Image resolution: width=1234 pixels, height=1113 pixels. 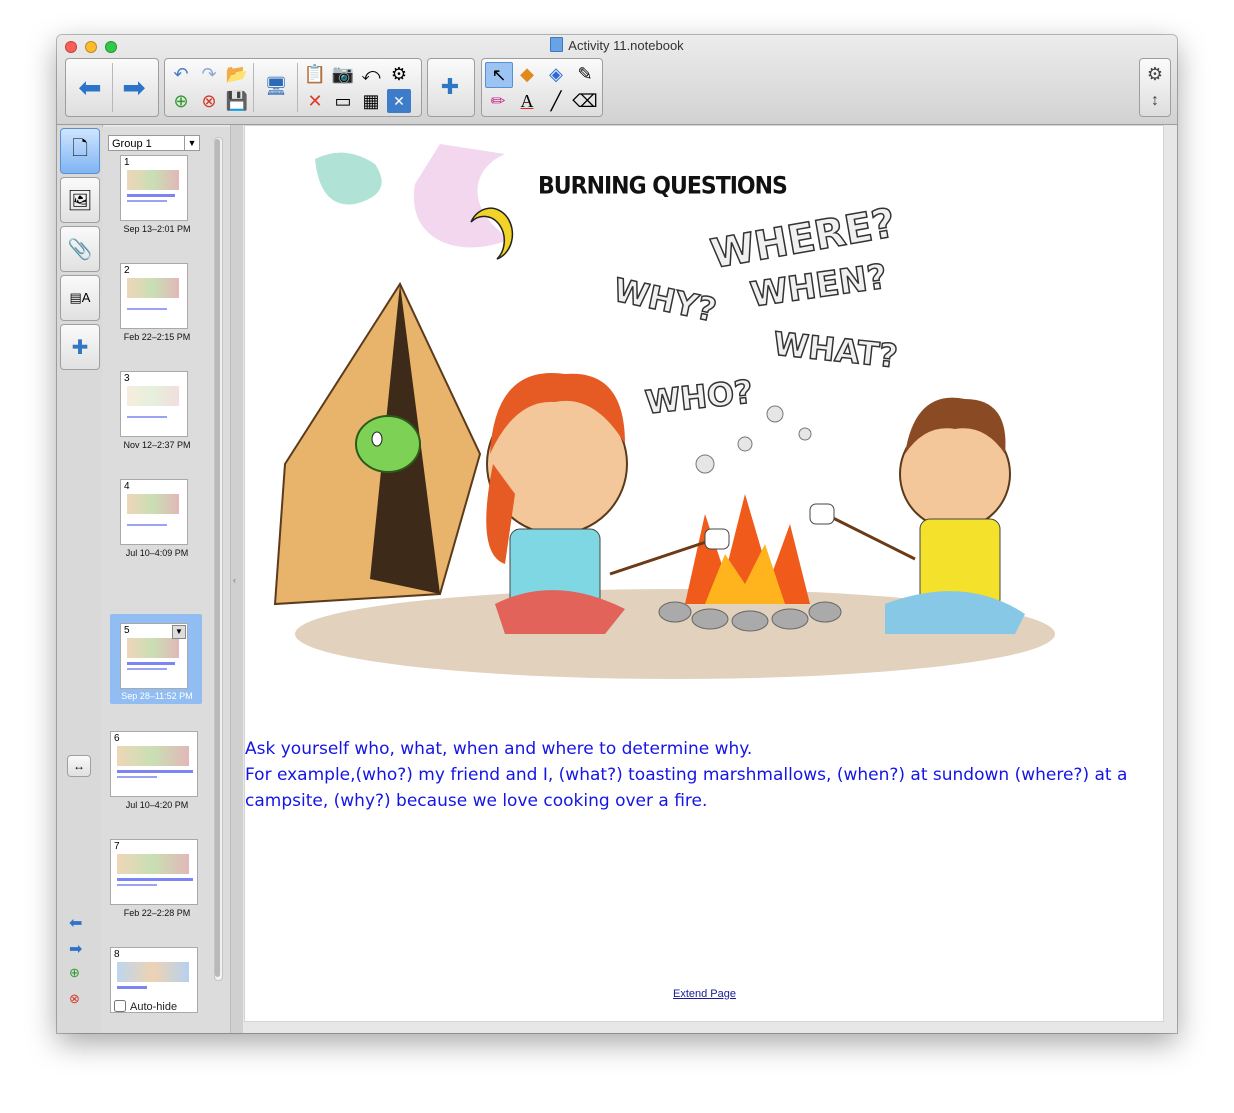 What do you see at coordinates (663, 186) in the screenshot?
I see `illustration-title: BURNING QUESTIONS` at bounding box center [663, 186].